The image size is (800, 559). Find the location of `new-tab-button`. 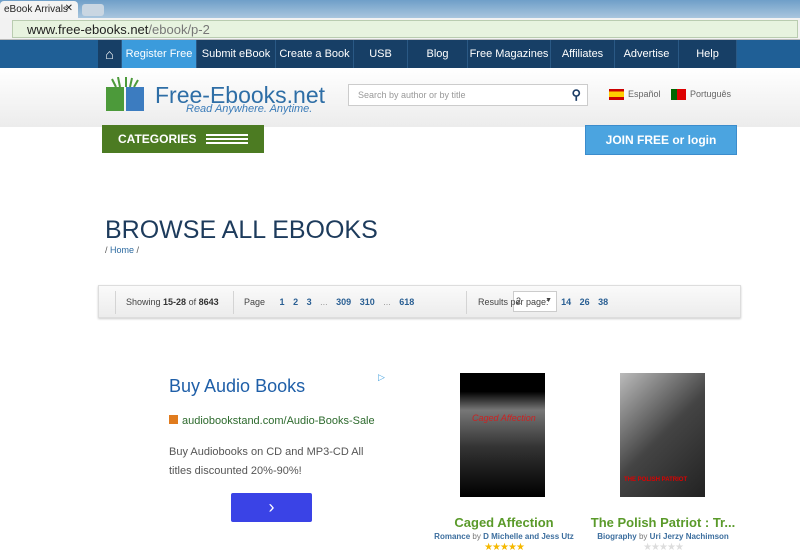

new-tab-button is located at coordinates (93, 10).